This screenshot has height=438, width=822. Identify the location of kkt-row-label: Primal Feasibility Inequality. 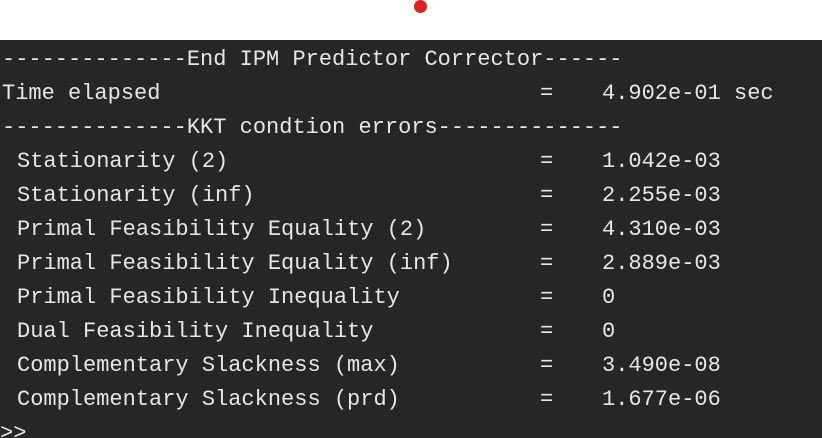
(208, 297).